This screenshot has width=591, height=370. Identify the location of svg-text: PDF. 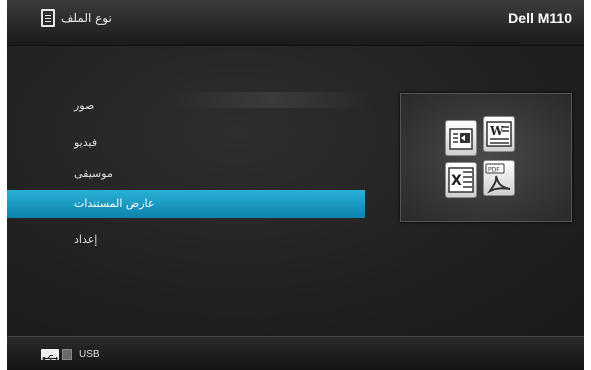
(494, 170).